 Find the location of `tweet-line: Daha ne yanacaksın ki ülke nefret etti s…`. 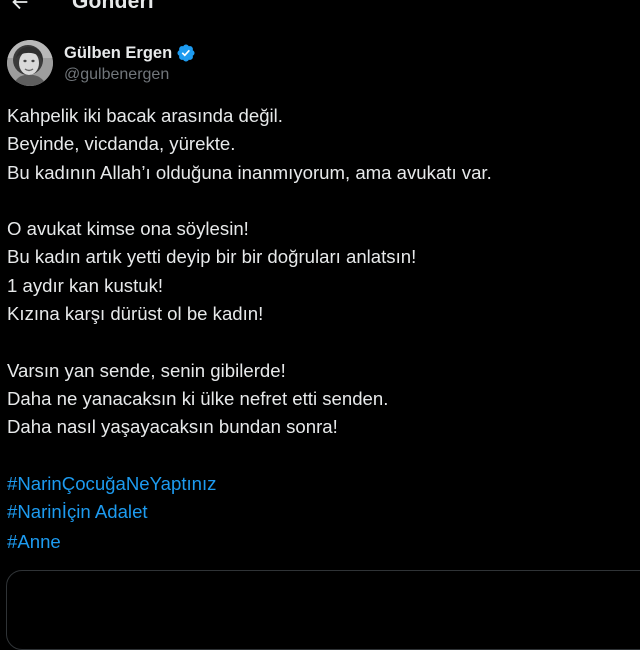

tweet-line: Daha ne yanacaksın ki ülke nefret etti s… is located at coordinates (198, 398).